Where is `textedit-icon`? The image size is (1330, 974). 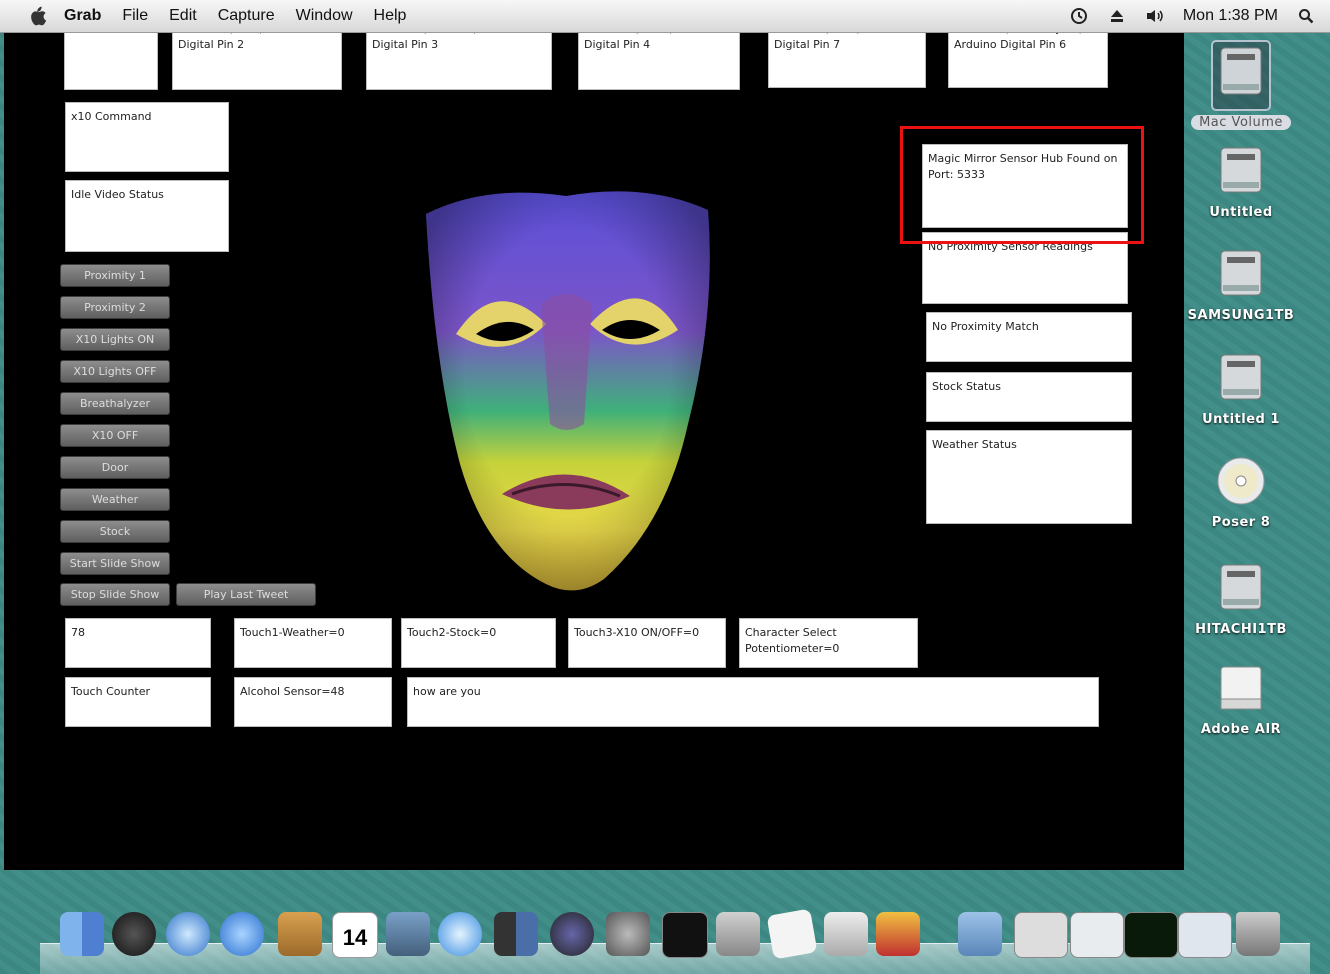
textedit-icon is located at coordinates (792, 934).